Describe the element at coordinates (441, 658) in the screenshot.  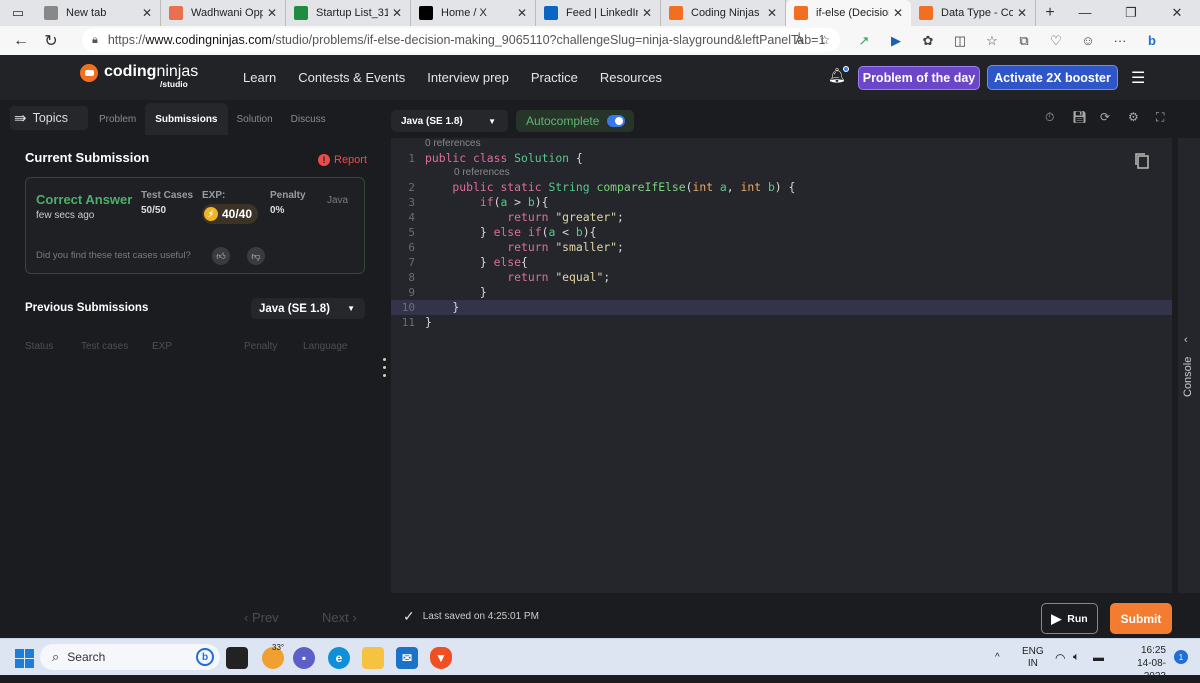
I see `brave-browser-icon: ▼` at that location.